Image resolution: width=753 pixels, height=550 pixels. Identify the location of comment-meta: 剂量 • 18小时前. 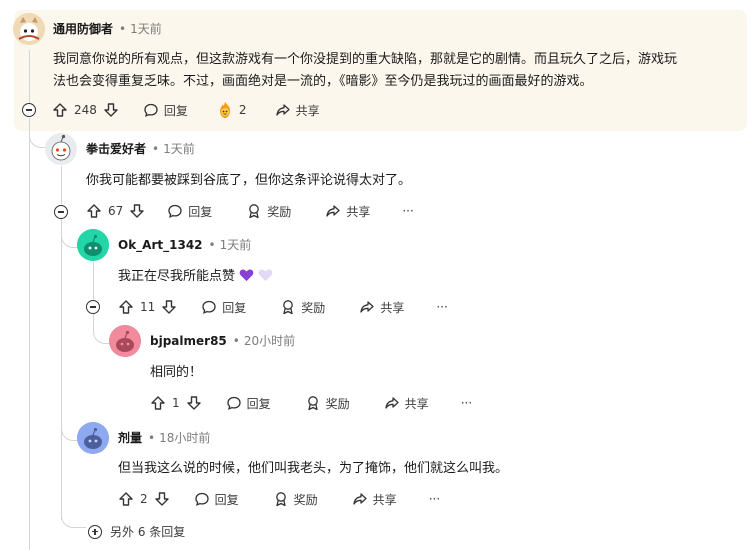
(164, 438).